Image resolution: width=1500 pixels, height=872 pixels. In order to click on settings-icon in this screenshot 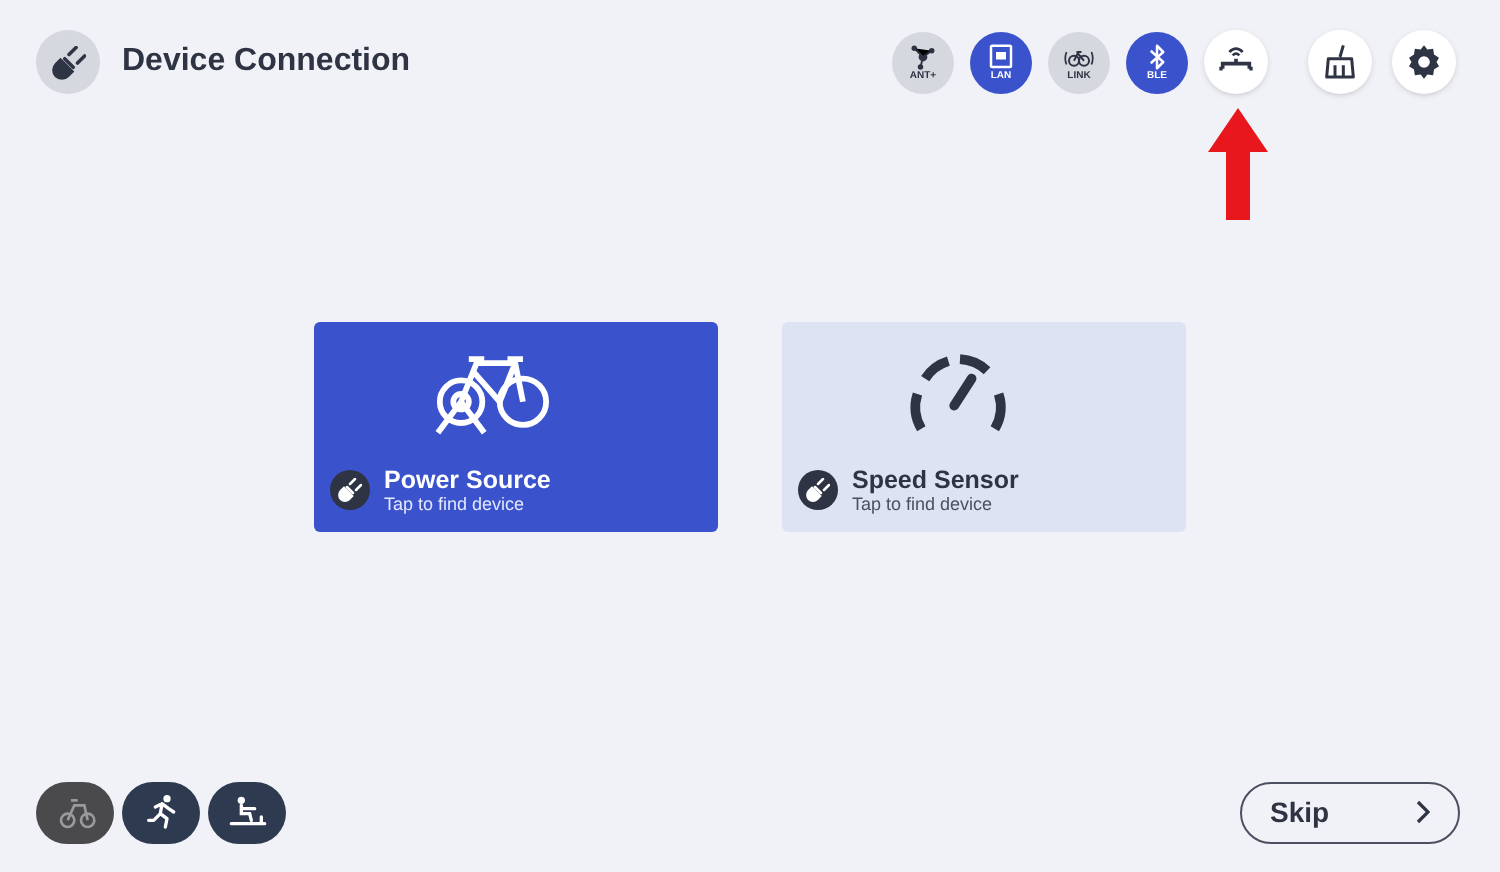, I will do `click(1424, 62)`.